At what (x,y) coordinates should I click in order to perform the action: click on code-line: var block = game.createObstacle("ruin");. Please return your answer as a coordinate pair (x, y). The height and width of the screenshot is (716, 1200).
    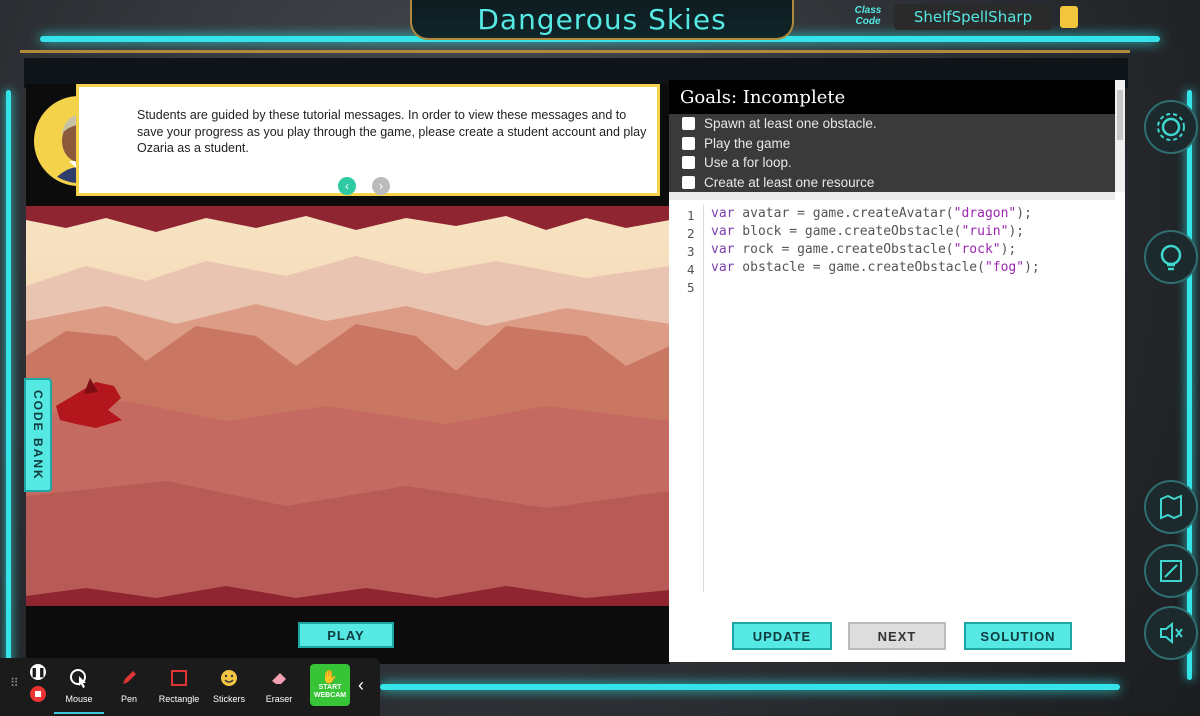
    Looking at the image, I should click on (867, 231).